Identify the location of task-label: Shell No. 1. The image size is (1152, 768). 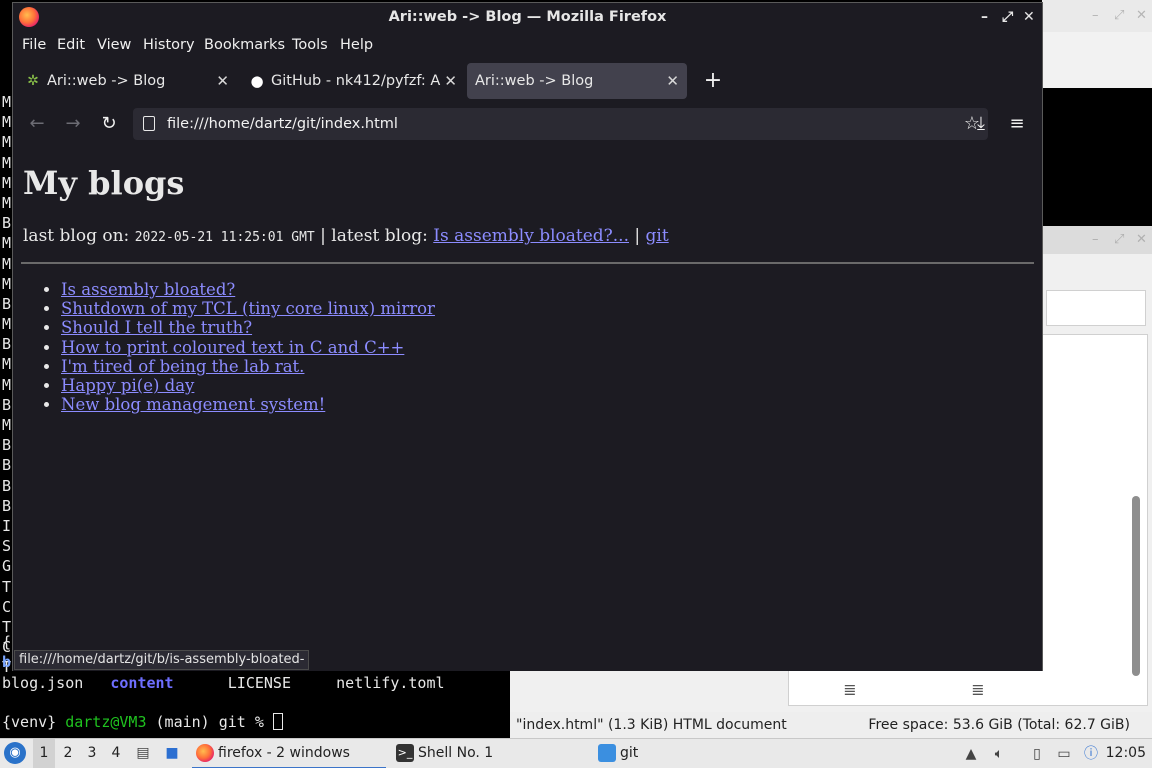
(456, 753).